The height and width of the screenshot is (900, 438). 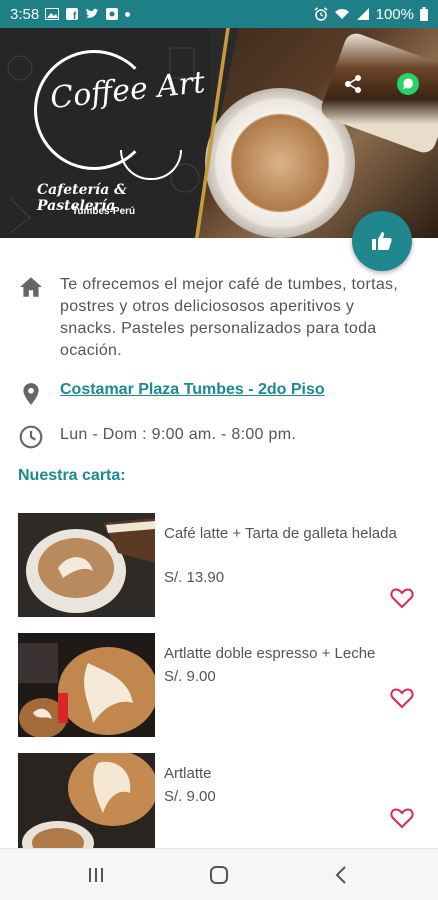 What do you see at coordinates (188, 773) in the screenshot?
I see `menu-item-name: Artlatte` at bounding box center [188, 773].